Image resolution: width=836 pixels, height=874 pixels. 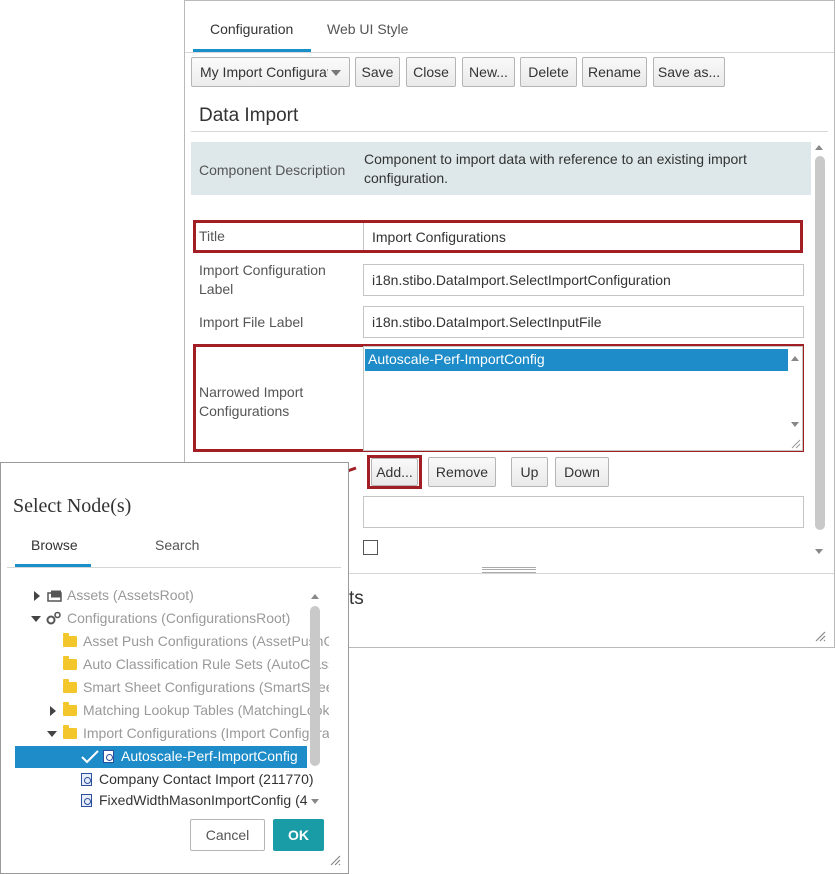 What do you see at coordinates (795, 358) in the screenshot?
I see `scroll-up-icon` at bounding box center [795, 358].